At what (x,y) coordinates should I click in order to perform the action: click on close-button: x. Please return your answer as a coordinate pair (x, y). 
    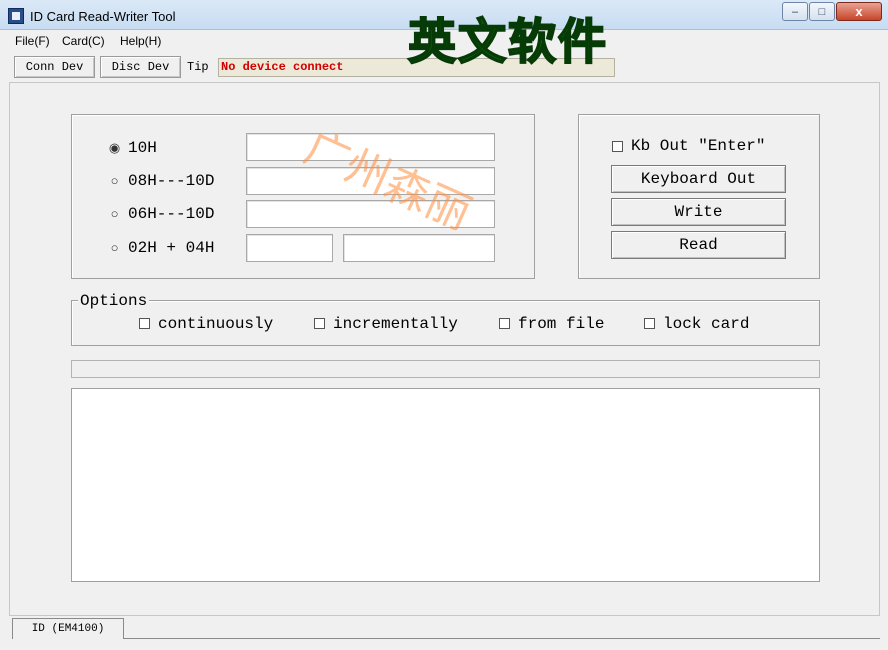
    Looking at the image, I should click on (859, 11).